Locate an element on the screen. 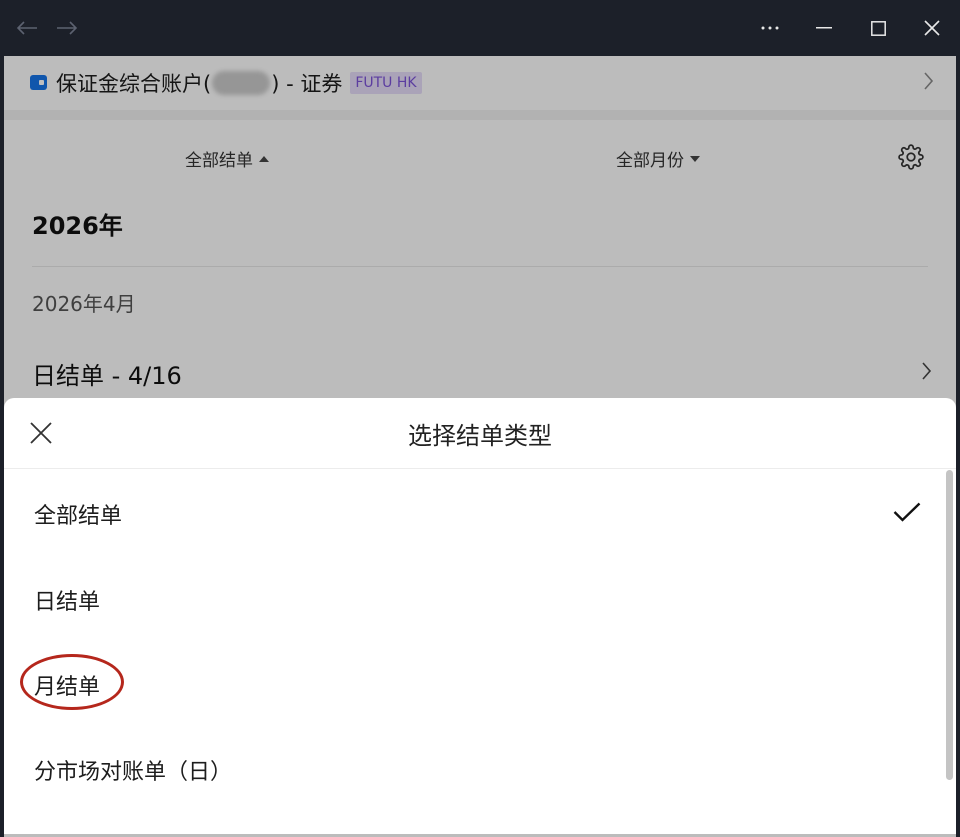  arrow-left-icon is located at coordinates (26, 28).